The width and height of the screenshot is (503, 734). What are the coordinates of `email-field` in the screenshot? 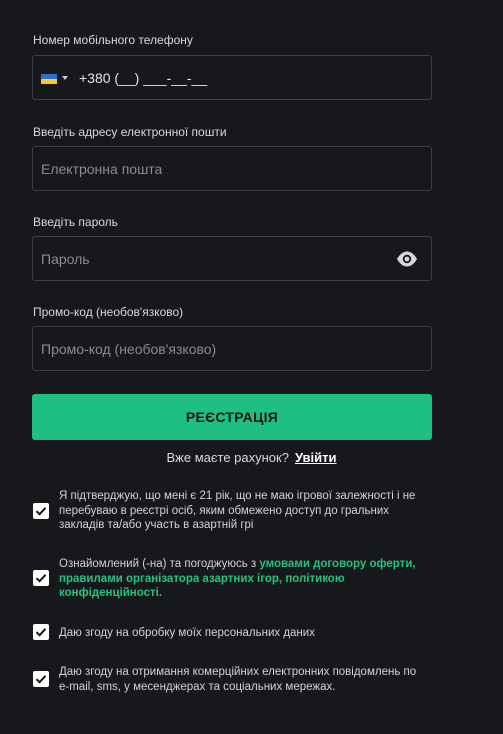 It's located at (232, 168).